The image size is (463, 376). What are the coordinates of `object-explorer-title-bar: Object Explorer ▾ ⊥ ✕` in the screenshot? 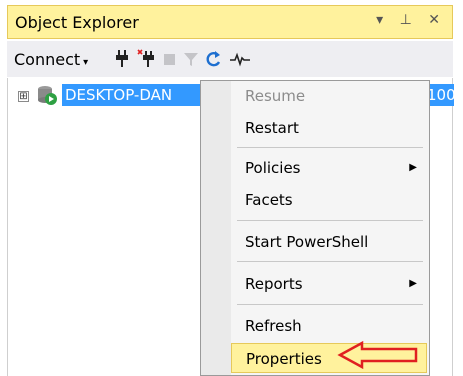 It's located at (230, 22).